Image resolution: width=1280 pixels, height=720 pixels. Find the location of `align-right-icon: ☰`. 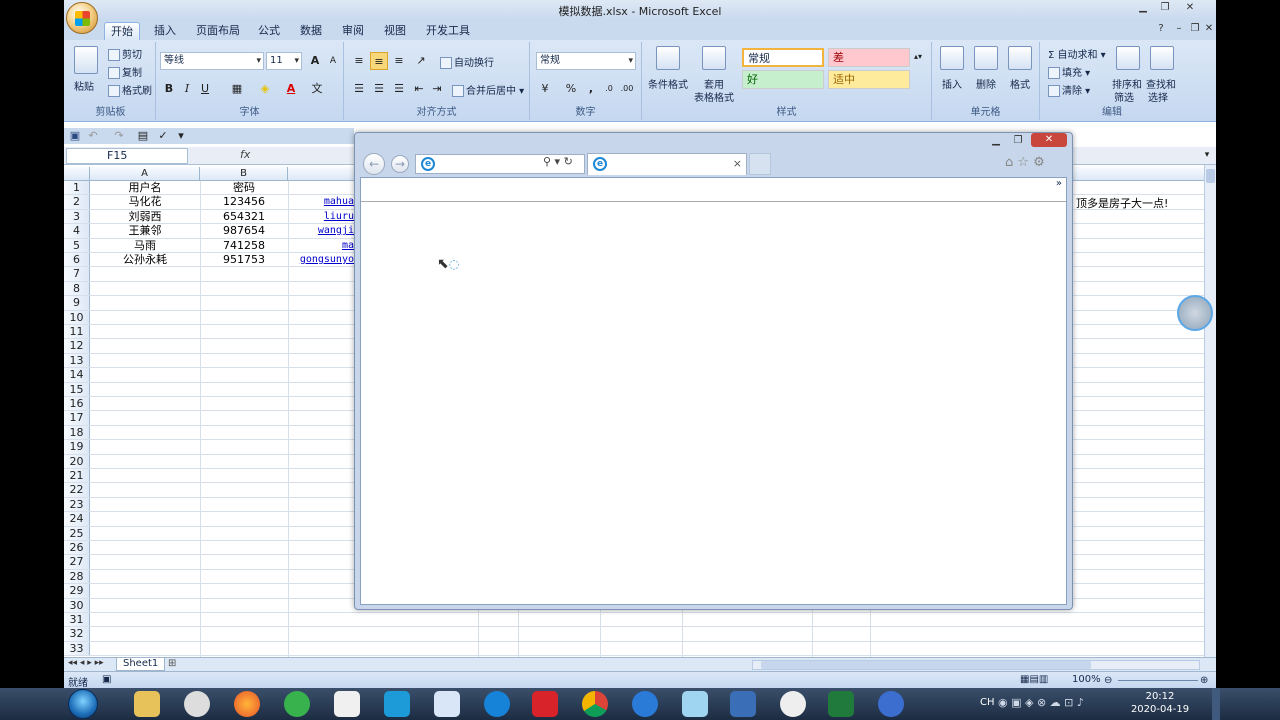

align-right-icon: ☰ is located at coordinates (399, 89).